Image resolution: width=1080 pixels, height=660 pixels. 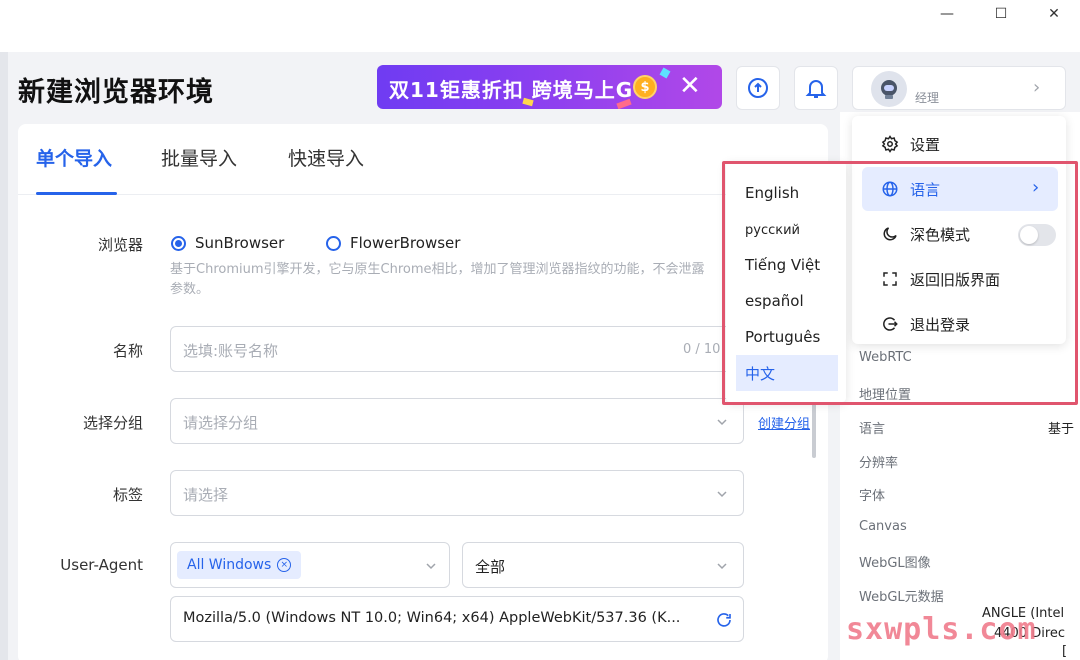 What do you see at coordinates (885, 357) in the screenshot?
I see `rp-item-webrtc: WebRTC` at bounding box center [885, 357].